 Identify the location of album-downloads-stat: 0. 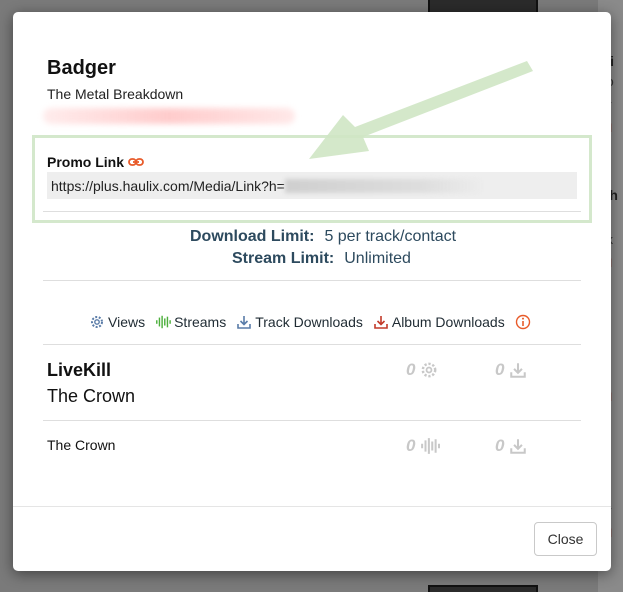
(511, 370).